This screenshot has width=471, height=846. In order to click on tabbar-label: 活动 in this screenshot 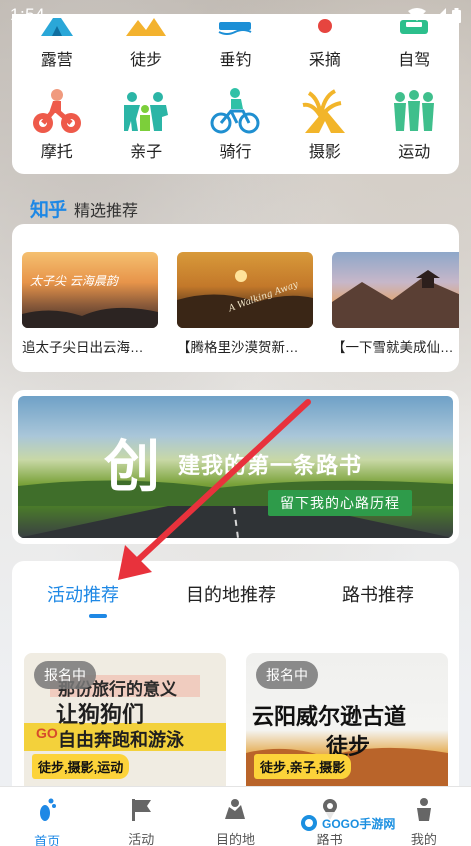, I will do `click(141, 839)`.